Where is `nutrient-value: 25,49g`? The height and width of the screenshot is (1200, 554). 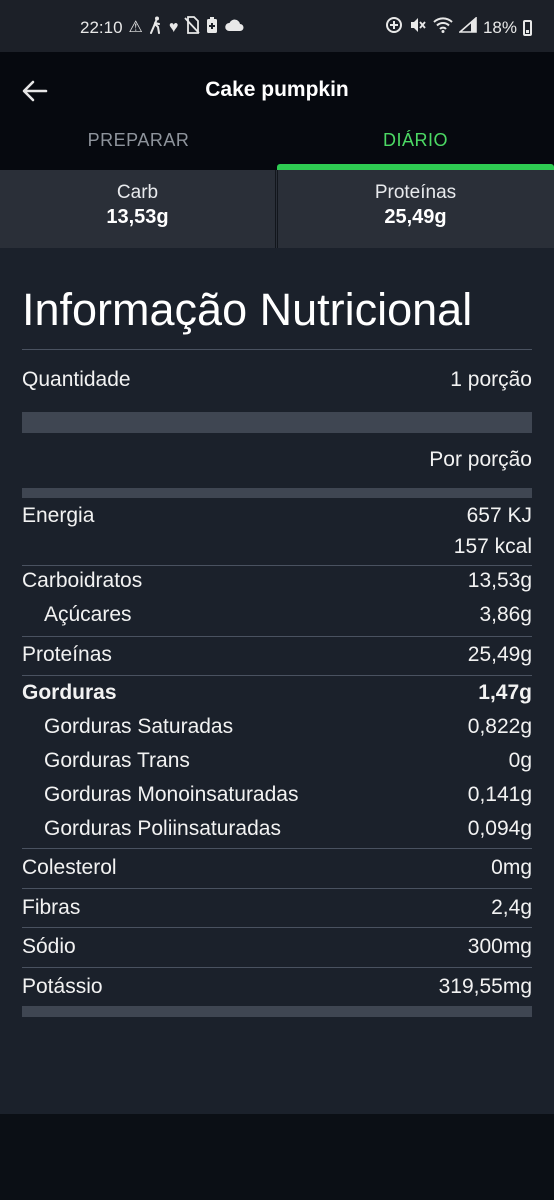
nutrient-value: 25,49g is located at coordinates (499, 654).